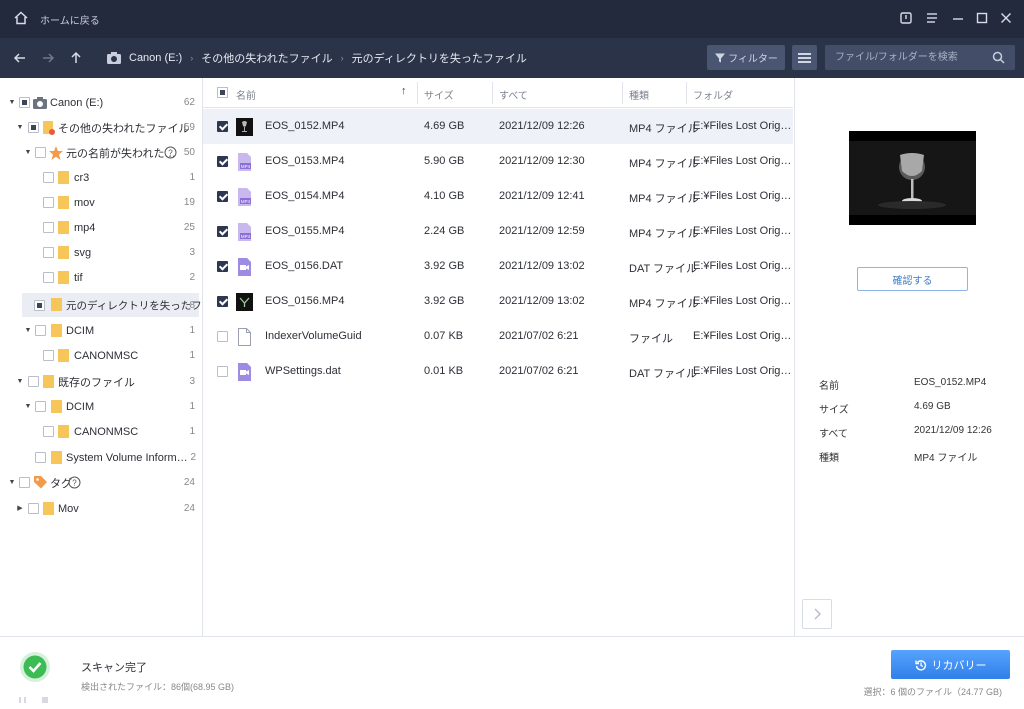  Describe the element at coordinates (222, 92) in the screenshot. I see `select-all-checkbox` at that location.